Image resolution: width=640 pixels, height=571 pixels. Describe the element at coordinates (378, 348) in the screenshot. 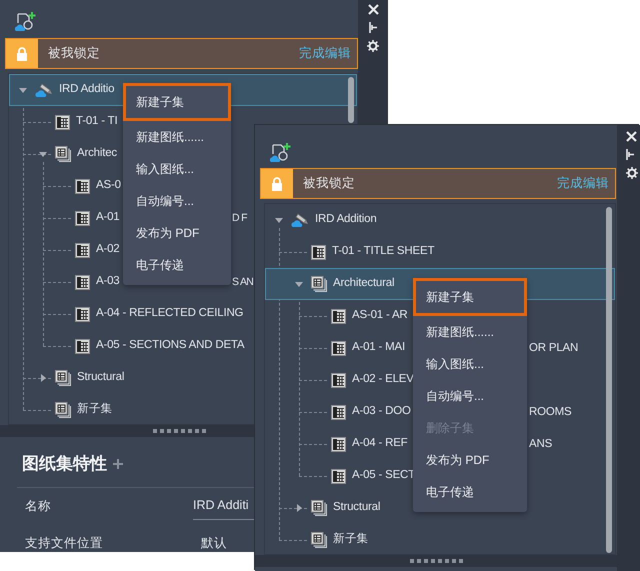

I see `tree-item: A-01 - MAI` at that location.